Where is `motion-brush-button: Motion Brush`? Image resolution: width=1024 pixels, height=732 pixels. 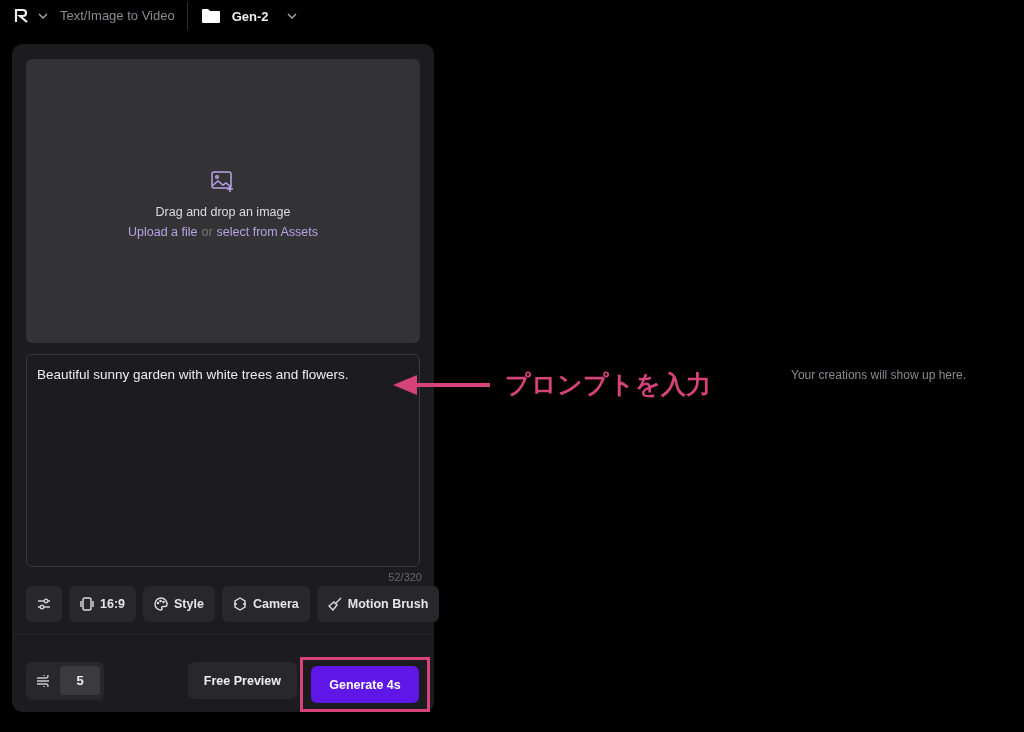
motion-brush-button: Motion Brush is located at coordinates (378, 604).